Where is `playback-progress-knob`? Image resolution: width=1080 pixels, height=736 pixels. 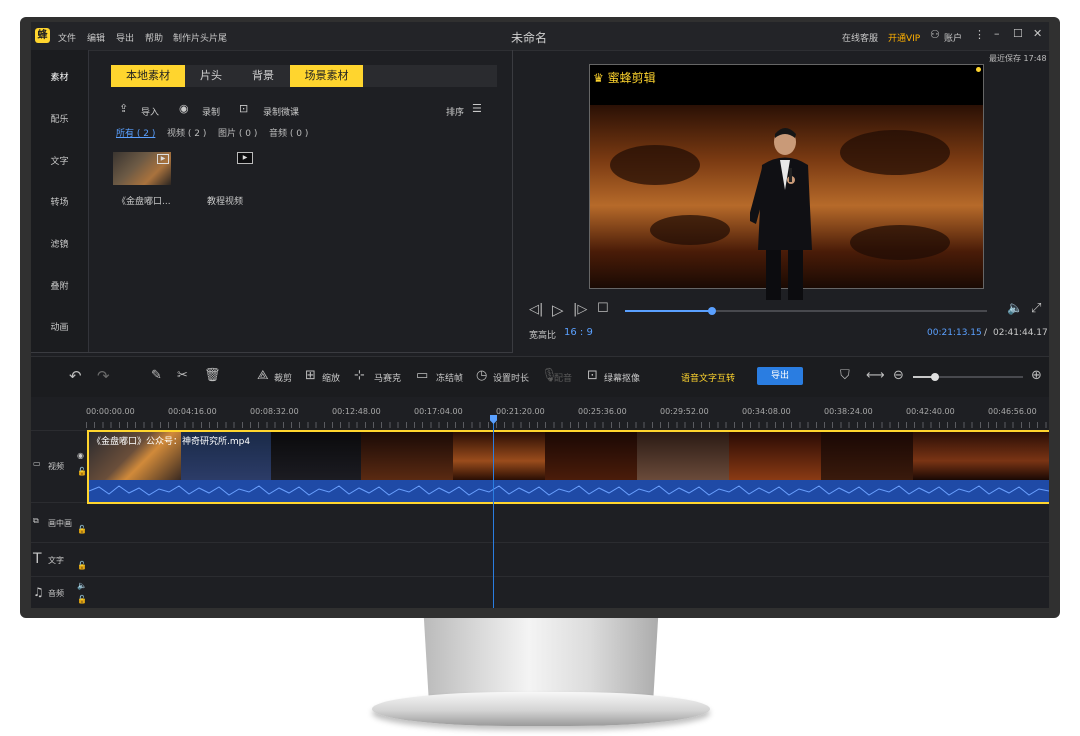
playback-progress-knob is located at coordinates (711, 311).